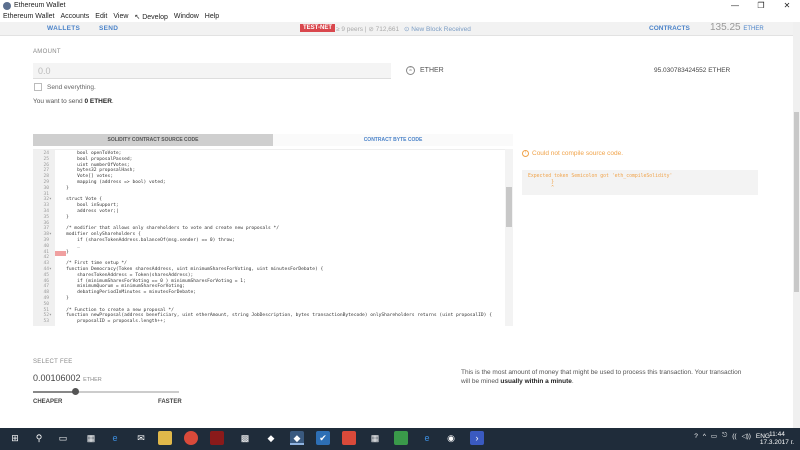  I want to click on system-tray: ? ^ ▭ ⎋ (( ◁)) ENG, so click(729, 436).